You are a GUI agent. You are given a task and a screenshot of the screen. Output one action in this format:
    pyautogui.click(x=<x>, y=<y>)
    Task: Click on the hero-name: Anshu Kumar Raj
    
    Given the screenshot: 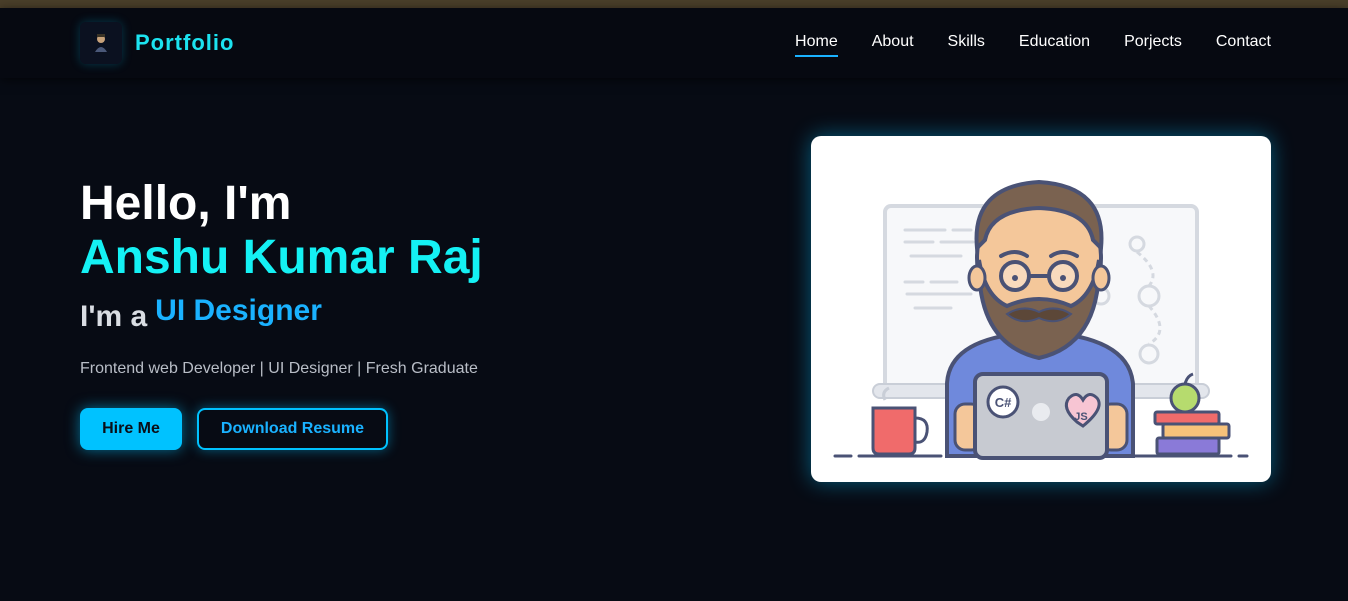 What is the action you would take?
    pyautogui.click(x=281, y=257)
    